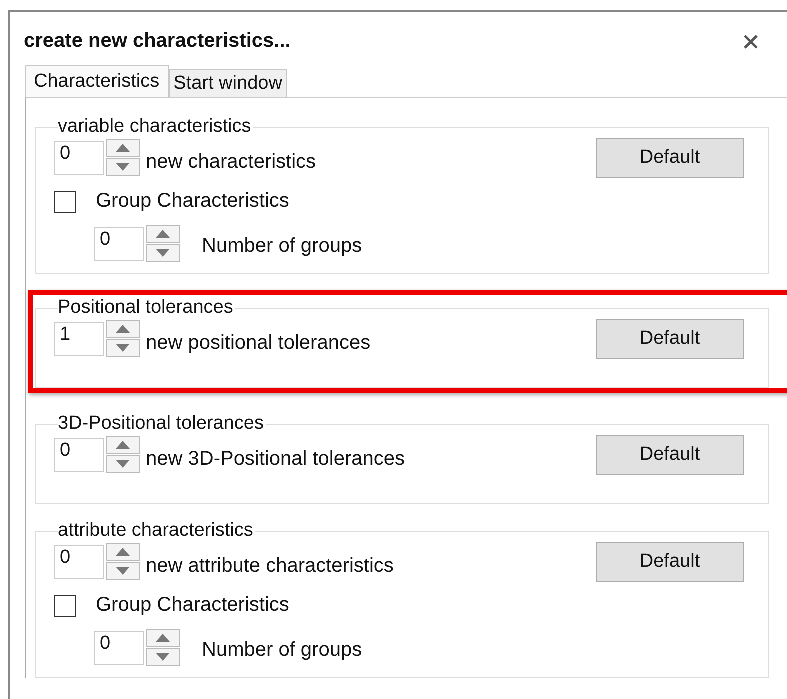 The width and height of the screenshot is (787, 699). What do you see at coordinates (232, 162) in the screenshot?
I see `field-label: new characteristics` at bounding box center [232, 162].